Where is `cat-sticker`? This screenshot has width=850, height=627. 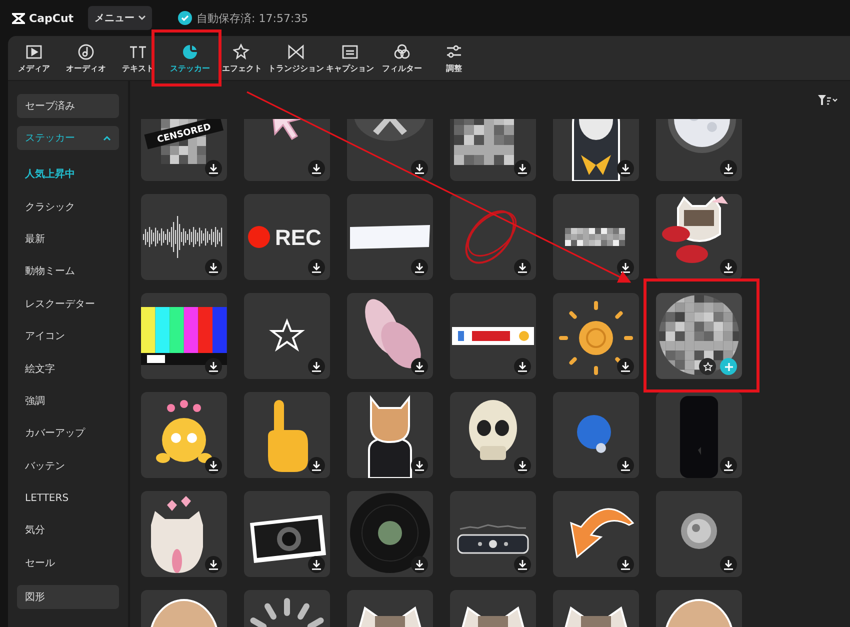
cat-sticker is located at coordinates (390, 616).